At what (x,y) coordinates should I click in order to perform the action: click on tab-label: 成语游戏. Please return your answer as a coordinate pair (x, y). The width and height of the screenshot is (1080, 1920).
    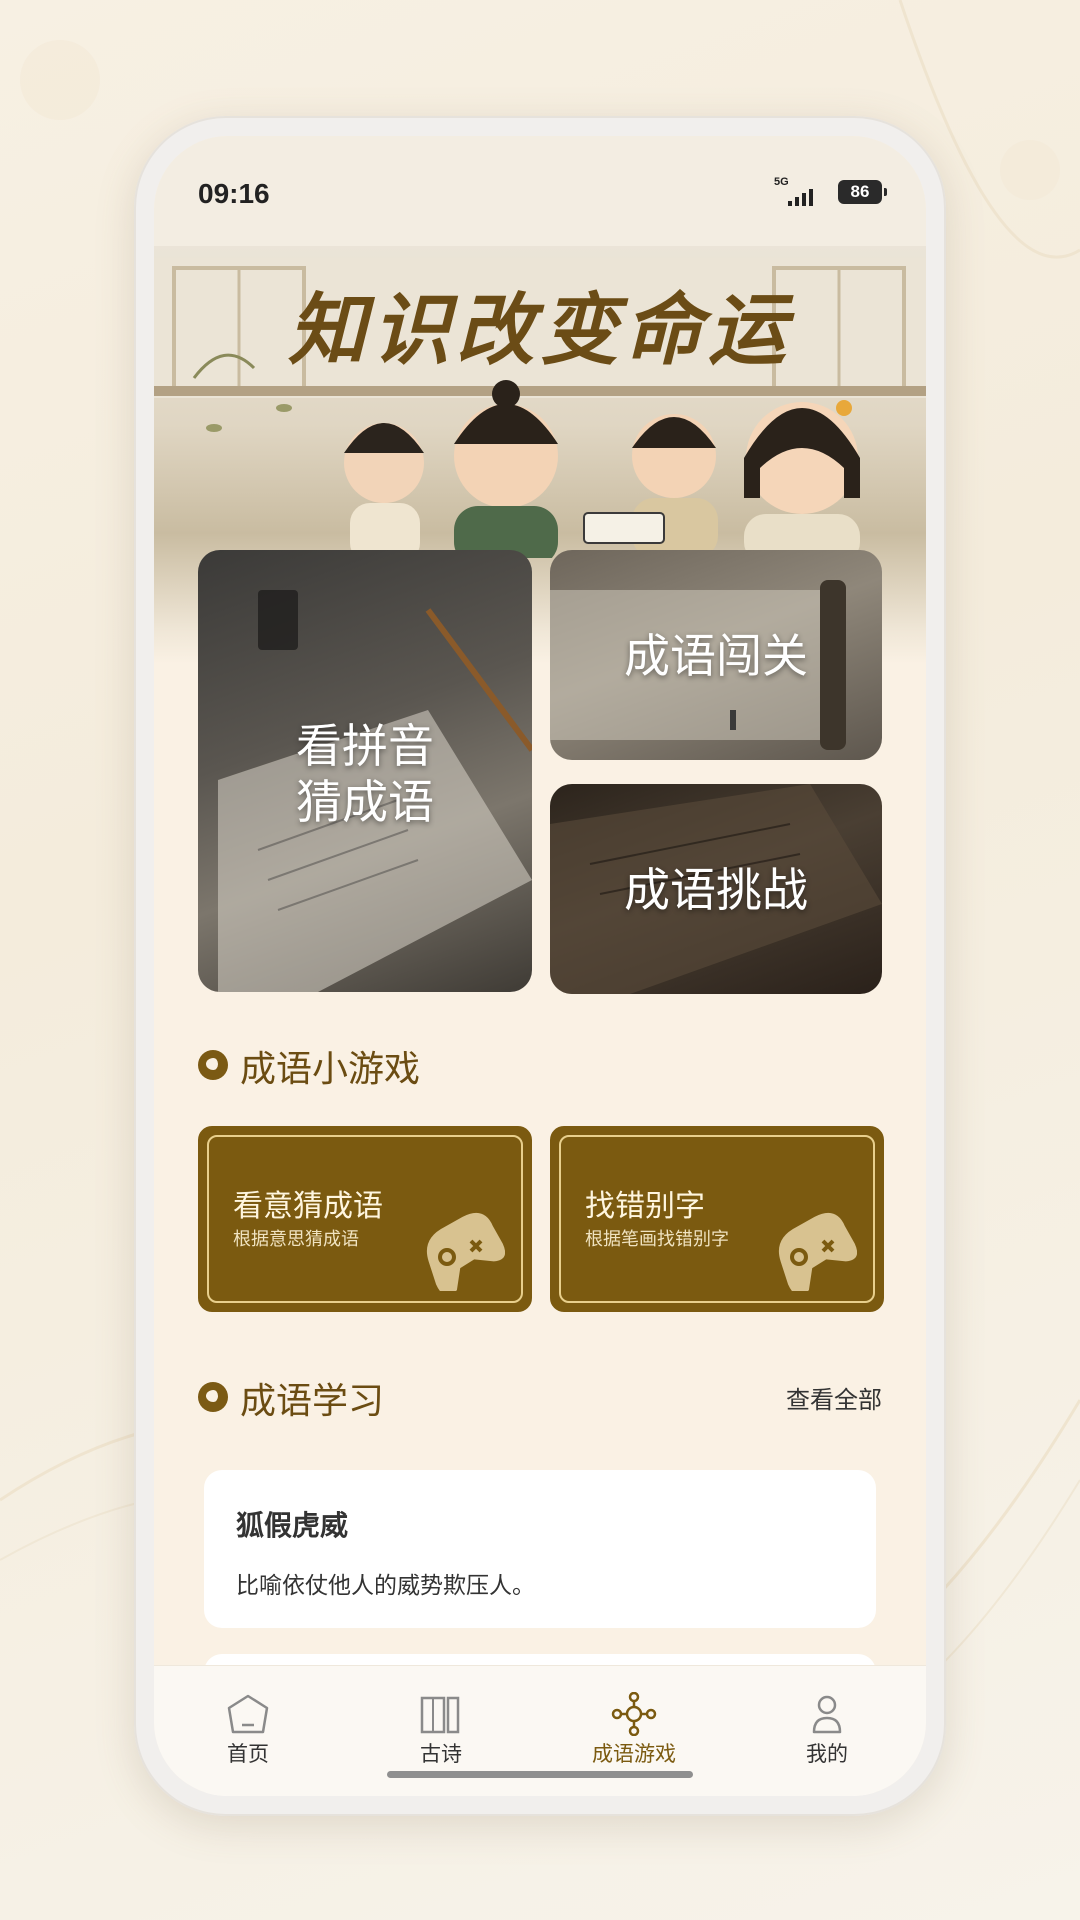
    Looking at the image, I should click on (634, 1754).